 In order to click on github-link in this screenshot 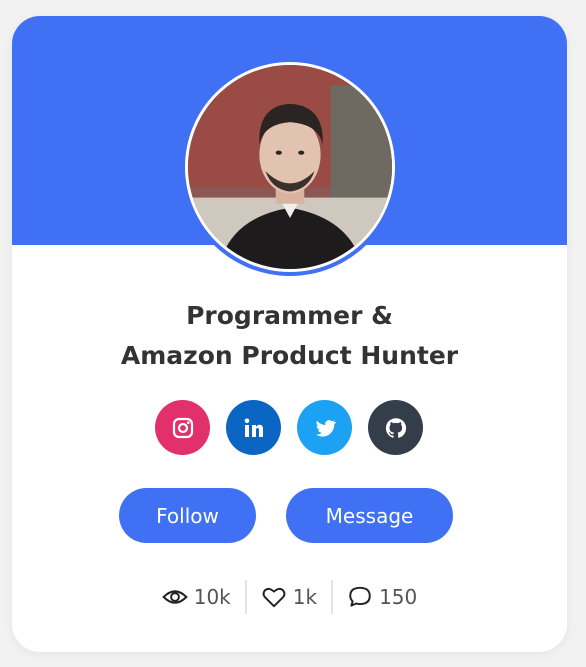, I will do `click(395, 427)`.